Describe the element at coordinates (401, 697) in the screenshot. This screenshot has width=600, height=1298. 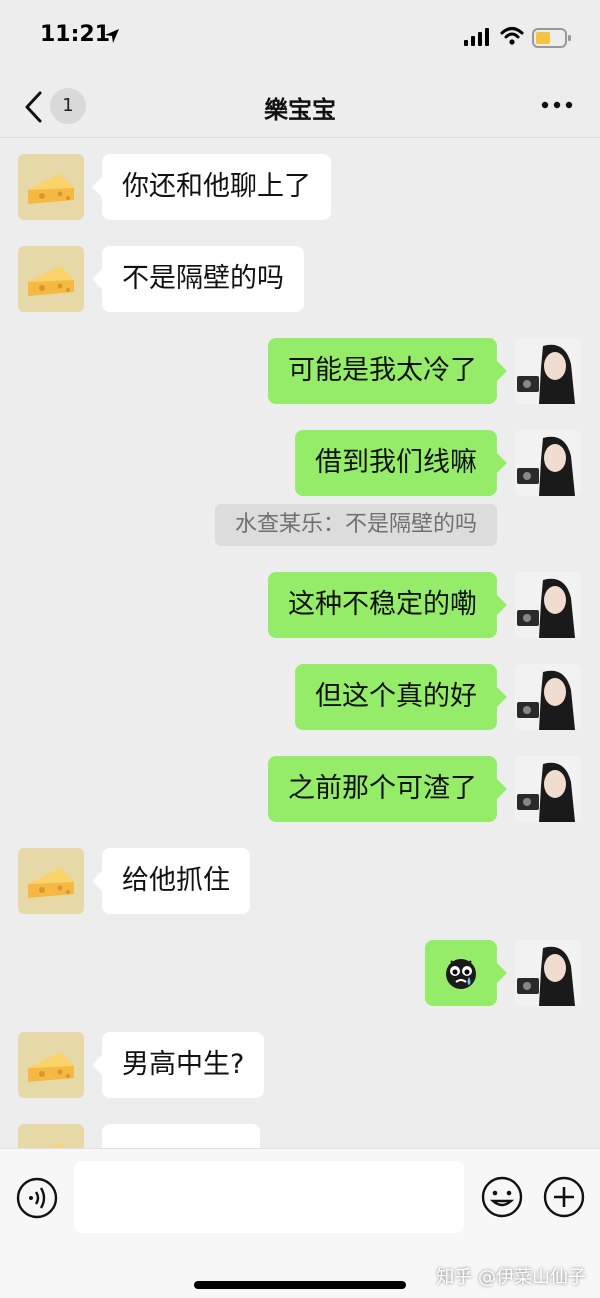
I see `message-bubble: 但这个真的好` at that location.